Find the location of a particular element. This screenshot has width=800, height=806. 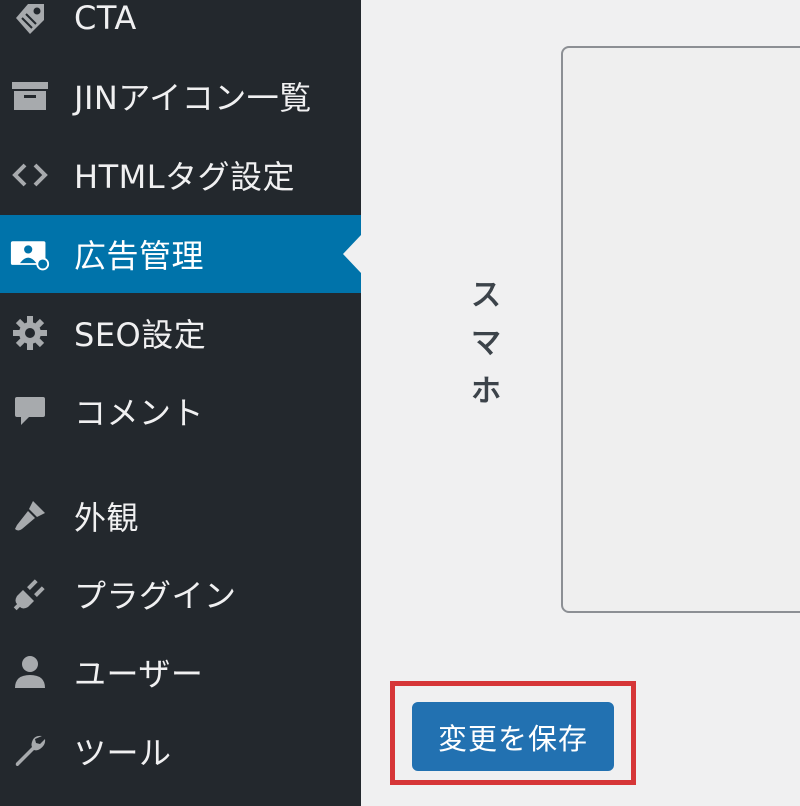

current-item-arrow is located at coordinates (352, 254).